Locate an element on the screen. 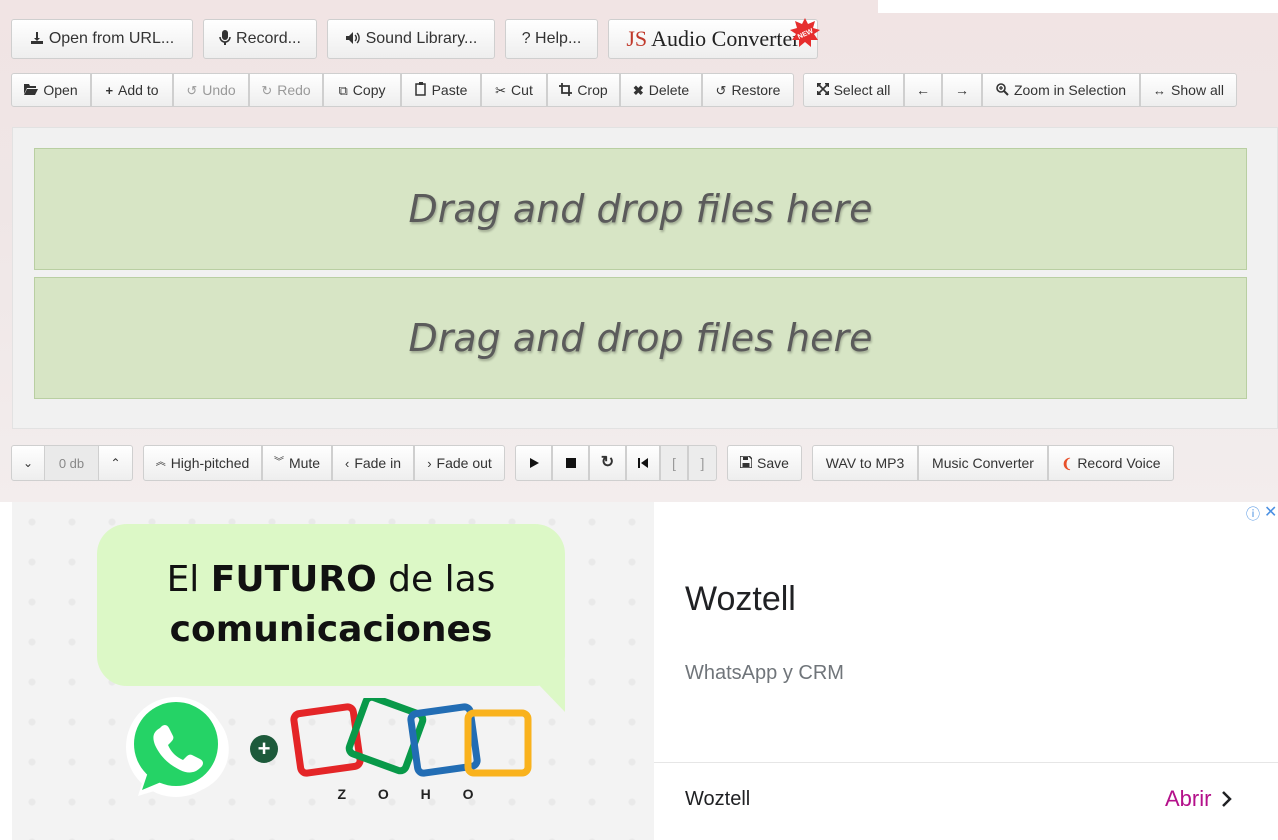  move-right-button: → is located at coordinates (962, 90).